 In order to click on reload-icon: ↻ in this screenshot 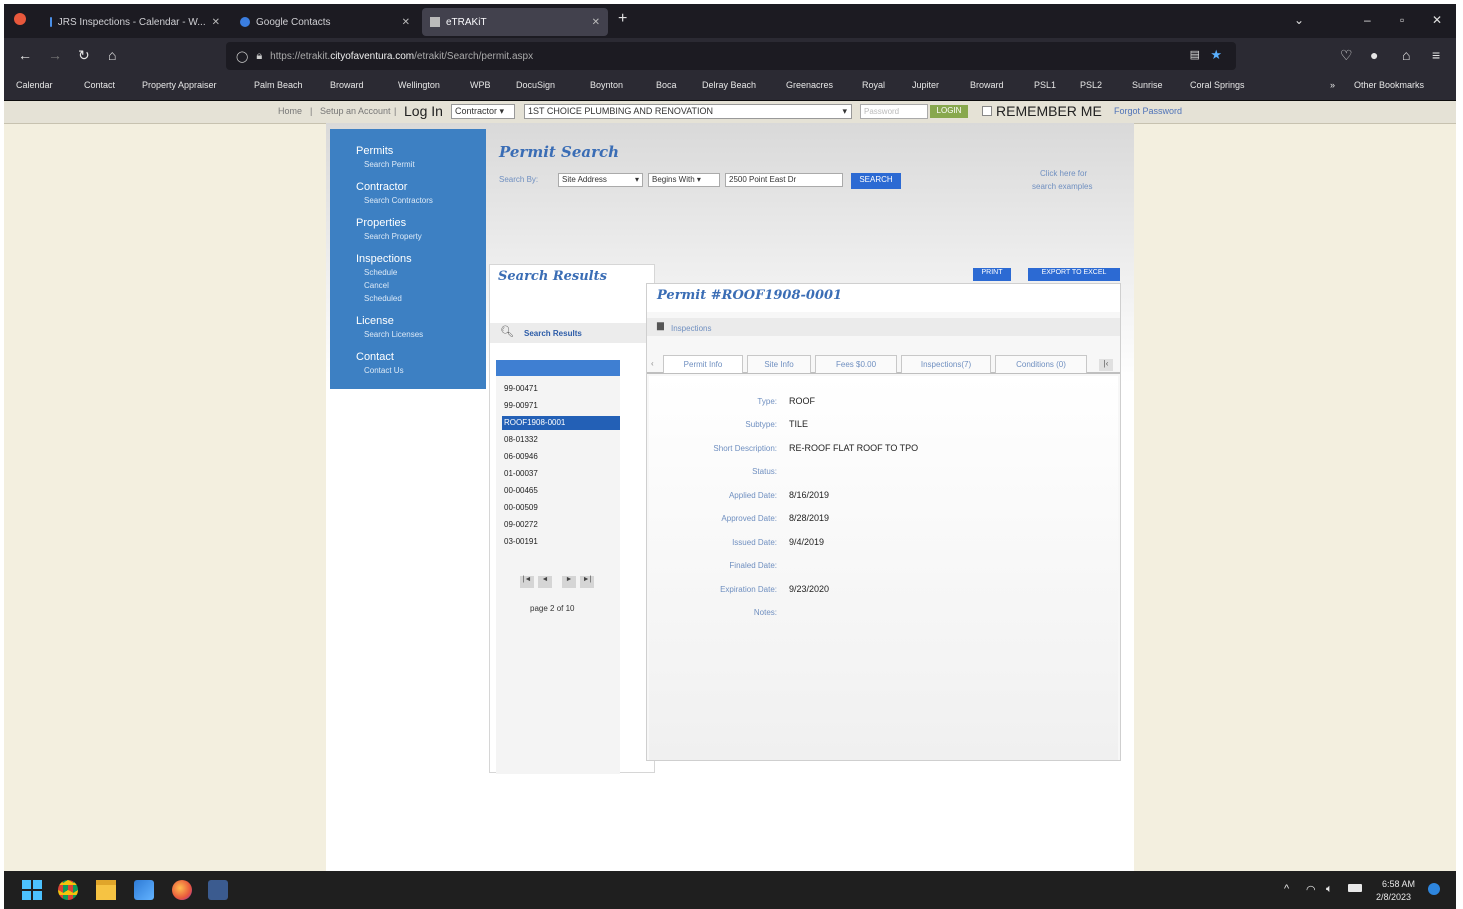, I will do `click(84, 55)`.